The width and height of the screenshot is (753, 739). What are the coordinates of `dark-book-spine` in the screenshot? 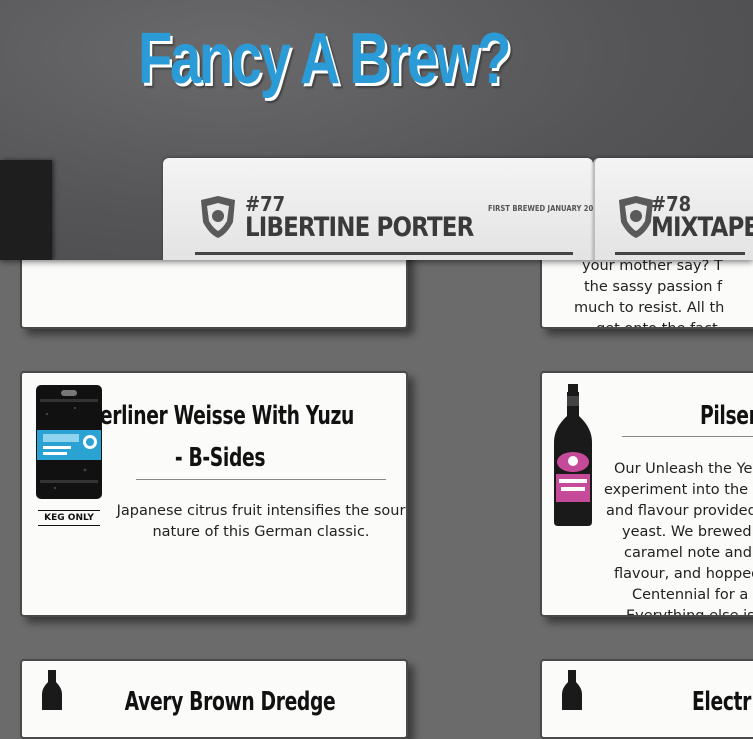 It's located at (26, 210).